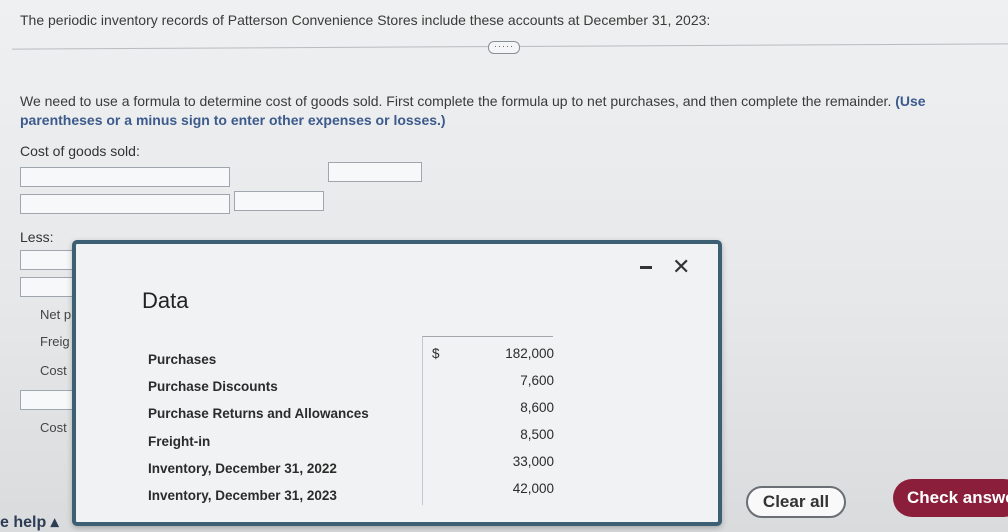  Describe the element at coordinates (213, 386) in the screenshot. I see `table-row-label: Purchase Discounts` at that location.